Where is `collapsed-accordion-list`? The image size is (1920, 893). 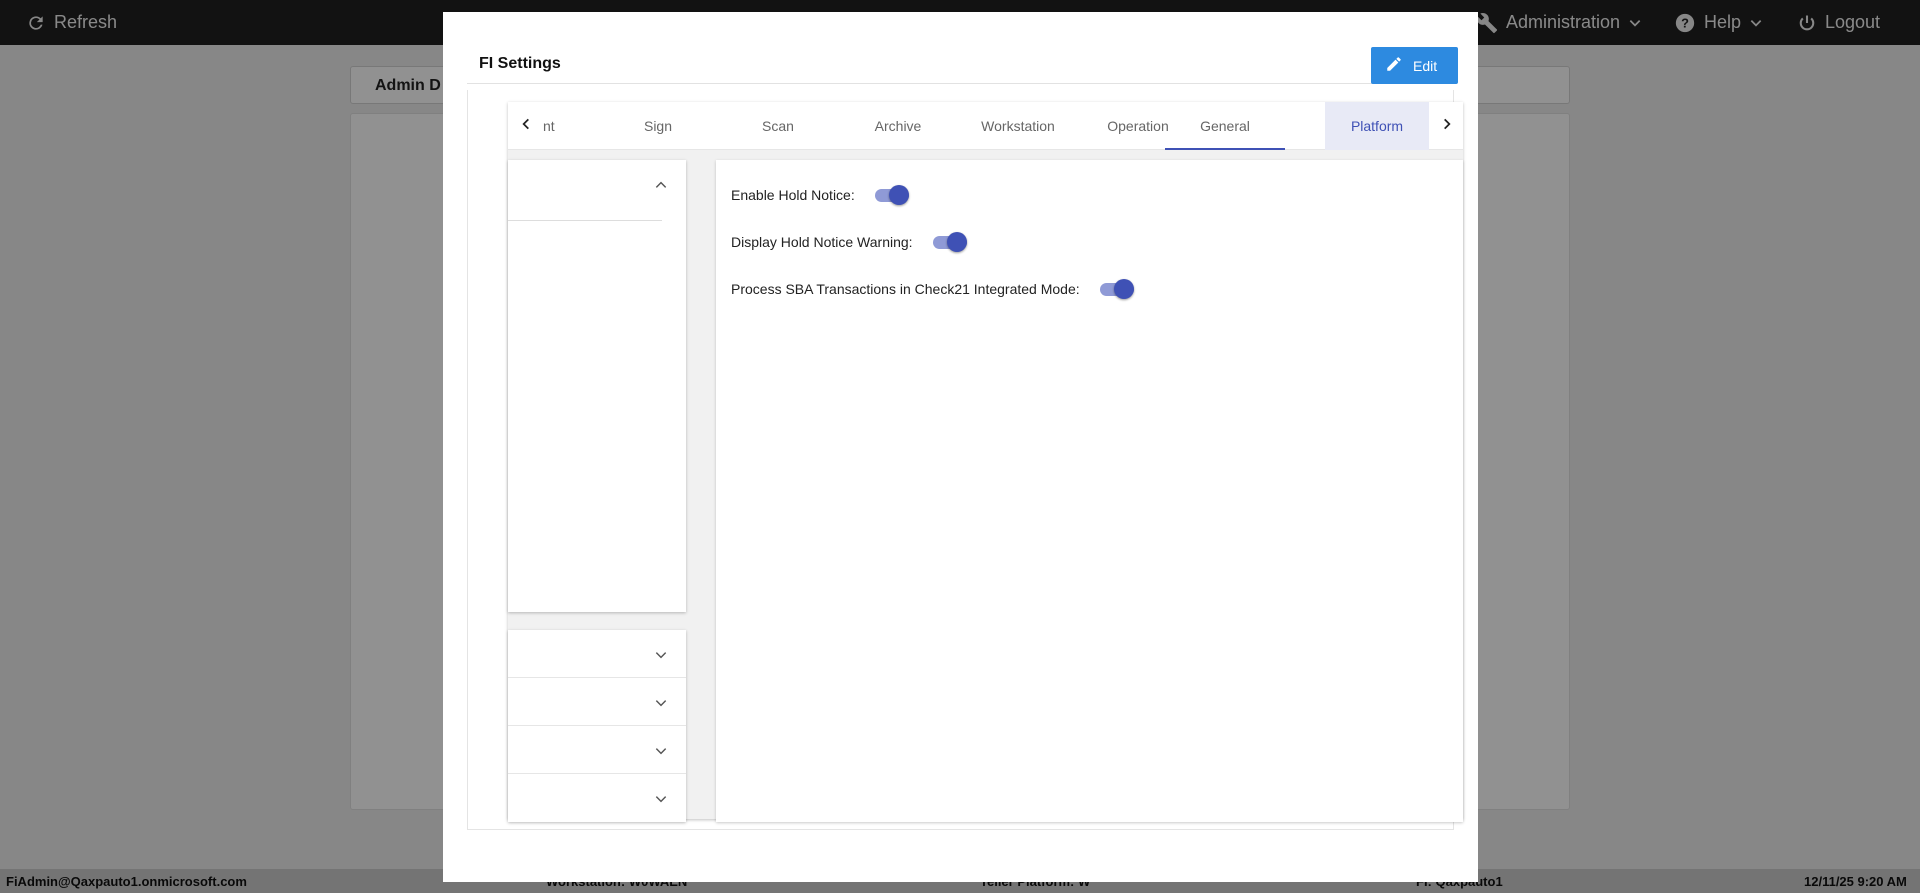
collapsed-accordion-list is located at coordinates (597, 726).